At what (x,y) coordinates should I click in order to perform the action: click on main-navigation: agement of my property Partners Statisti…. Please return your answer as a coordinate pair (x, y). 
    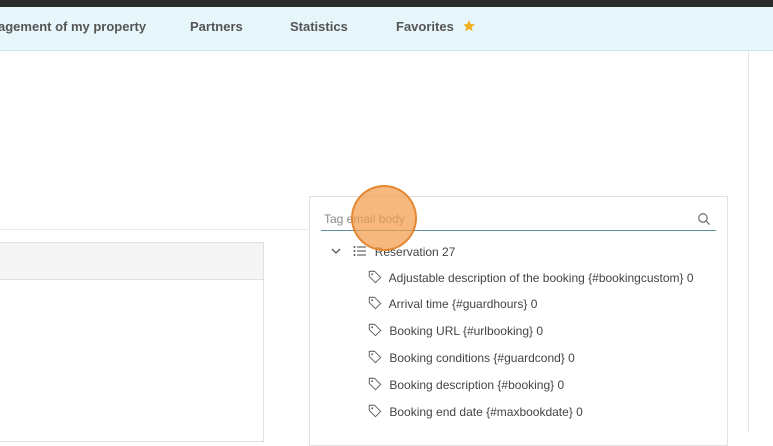
    Looking at the image, I should click on (386, 29).